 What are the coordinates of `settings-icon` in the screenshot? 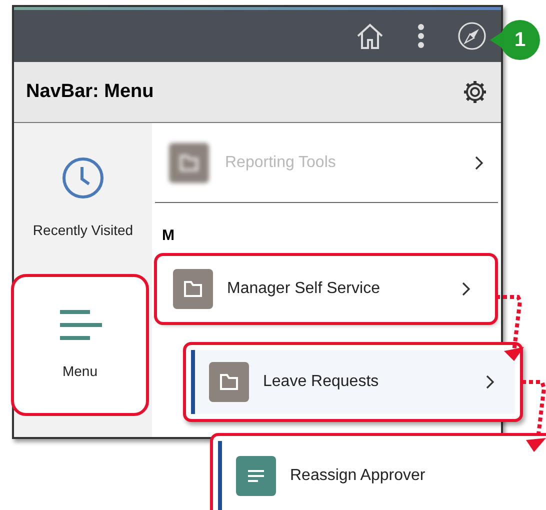 It's located at (475, 92).